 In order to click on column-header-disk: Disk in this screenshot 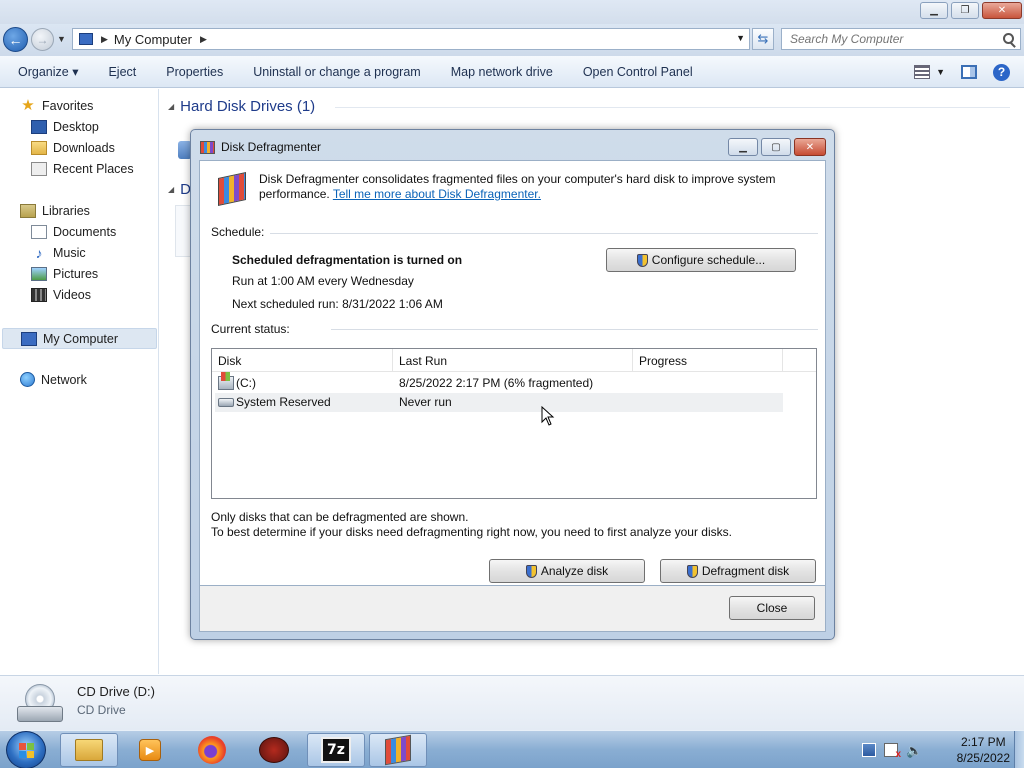, I will do `click(302, 360)`.